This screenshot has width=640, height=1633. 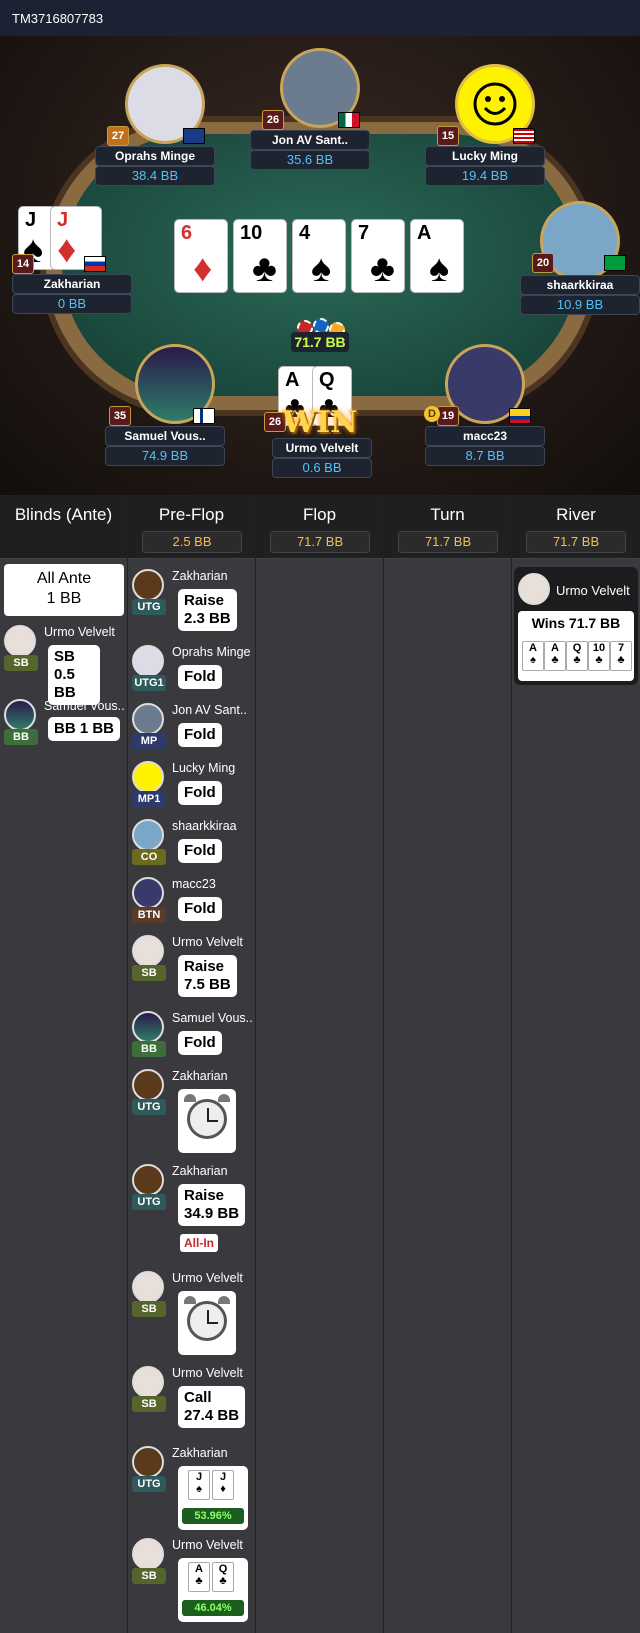 I want to click on board-card: A ♠, so click(x=437, y=256).